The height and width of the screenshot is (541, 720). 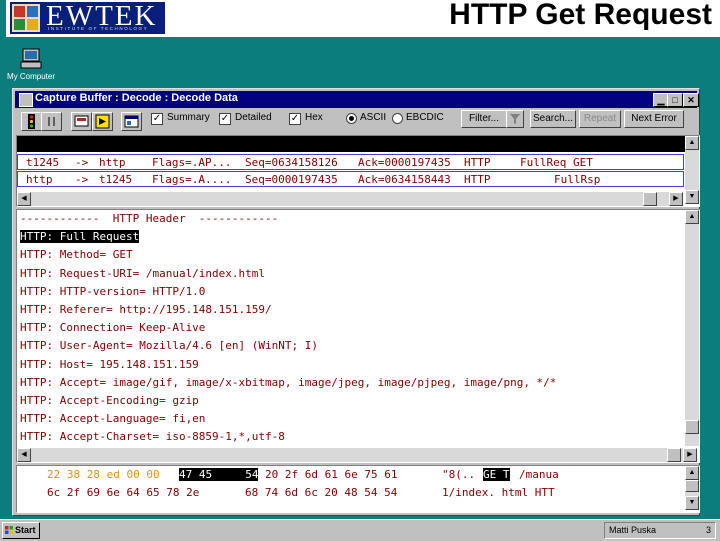 I want to click on hex-bytes-2: 68 74 6d 6c 20 48 54 54, so click(x=321, y=492).